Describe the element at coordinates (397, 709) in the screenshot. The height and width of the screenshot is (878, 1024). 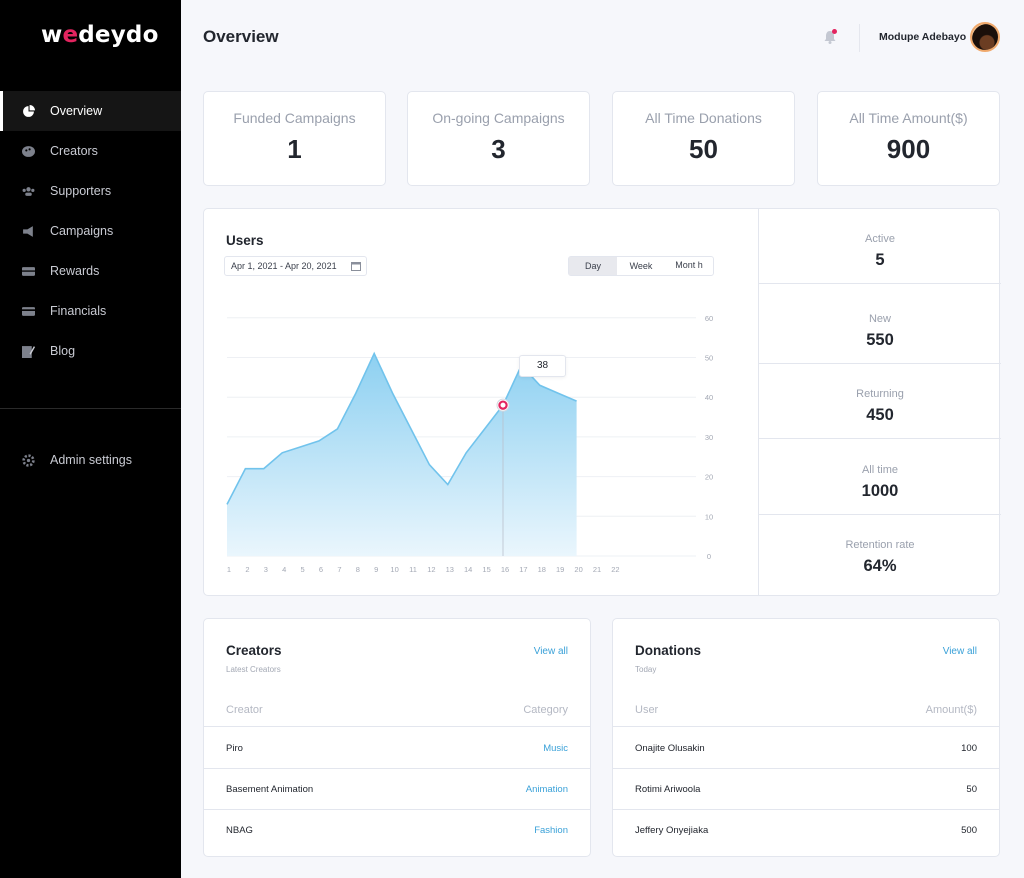
I see `table-header: Creator Category` at that location.